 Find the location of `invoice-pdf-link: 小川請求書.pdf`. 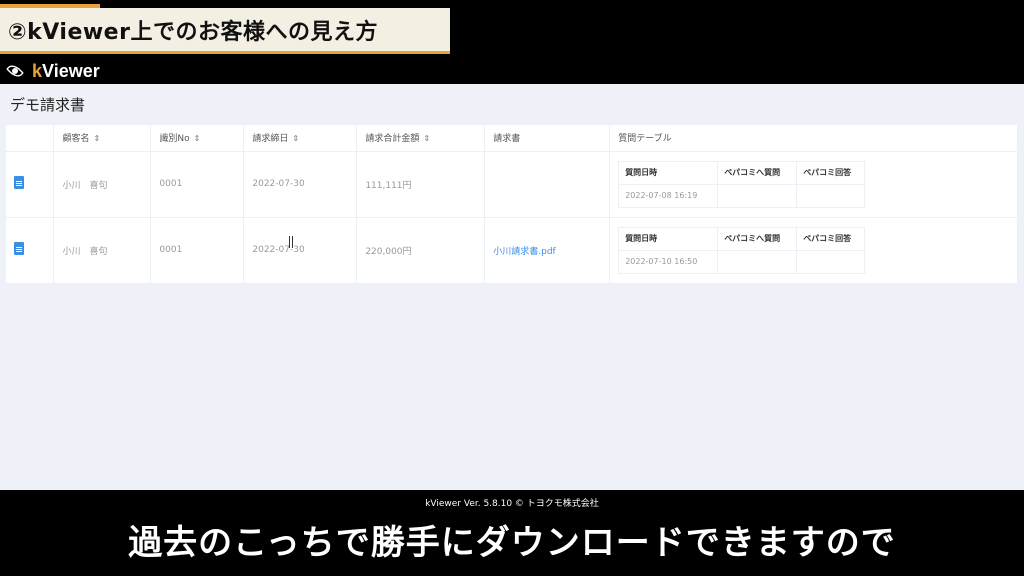

invoice-pdf-link: 小川請求書.pdf is located at coordinates (524, 252).